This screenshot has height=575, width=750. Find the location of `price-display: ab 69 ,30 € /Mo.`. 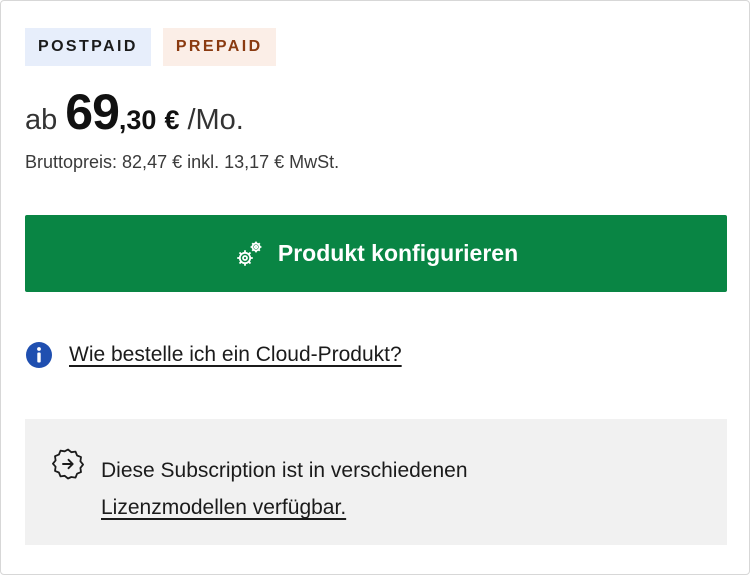

price-display: ab 69 ,30 € /Mo. is located at coordinates (134, 113).